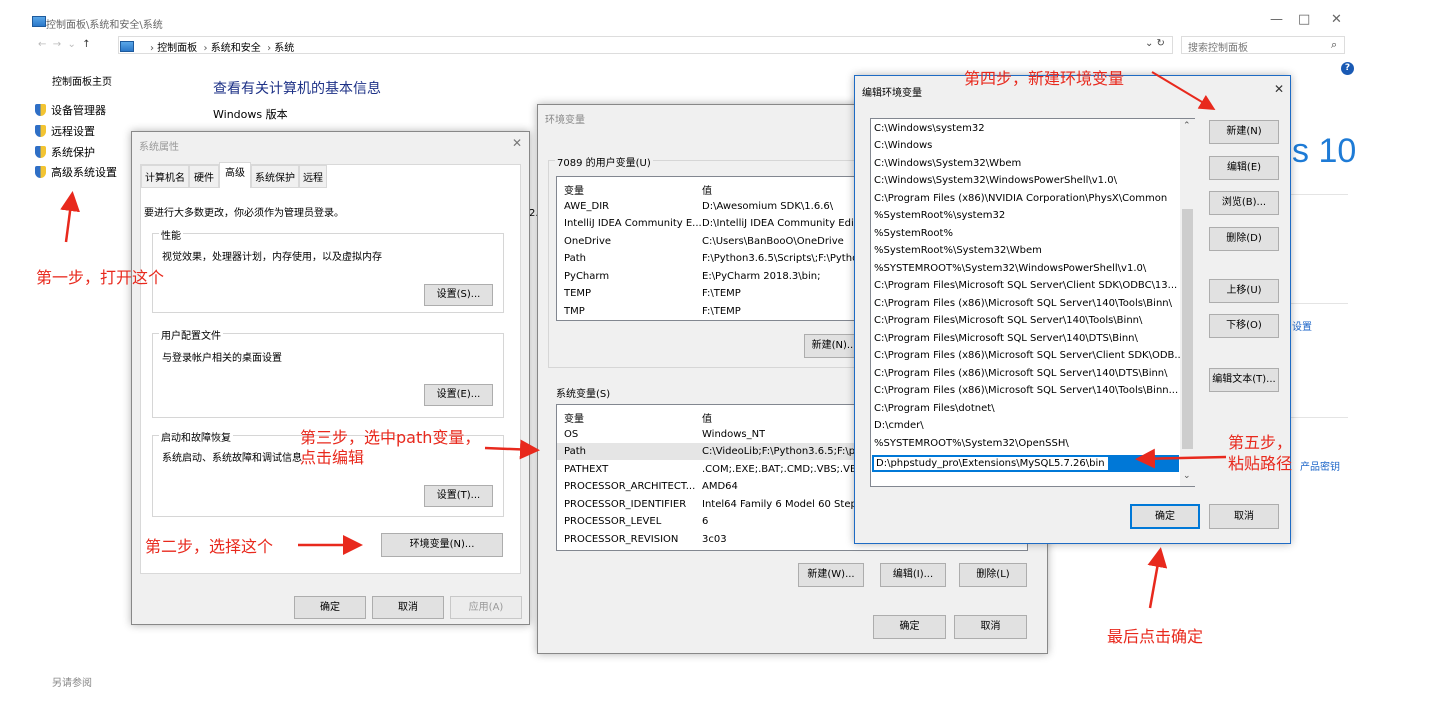 The height and width of the screenshot is (710, 1434). Describe the element at coordinates (1157, 578) in the screenshot. I see `arrow-final` at that location.